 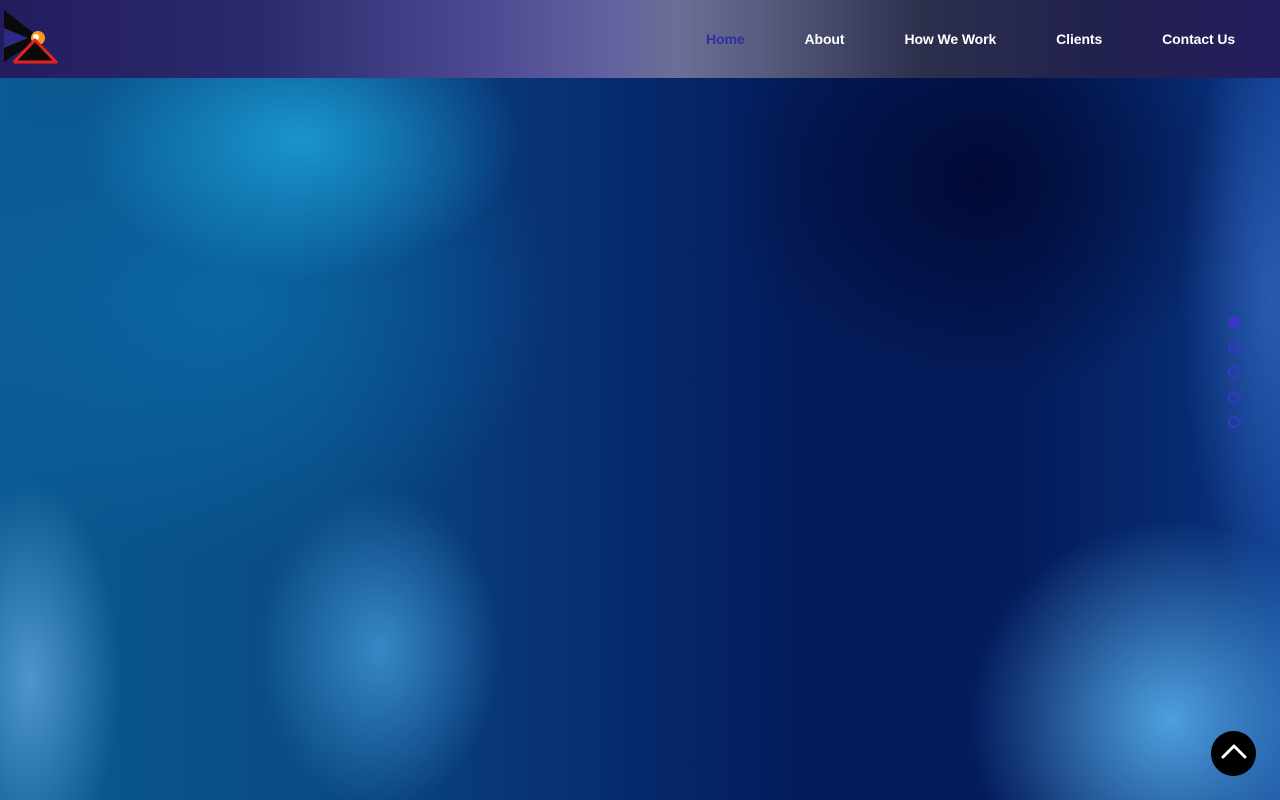 I want to click on chevron-up-icon, so click(x=1234, y=753).